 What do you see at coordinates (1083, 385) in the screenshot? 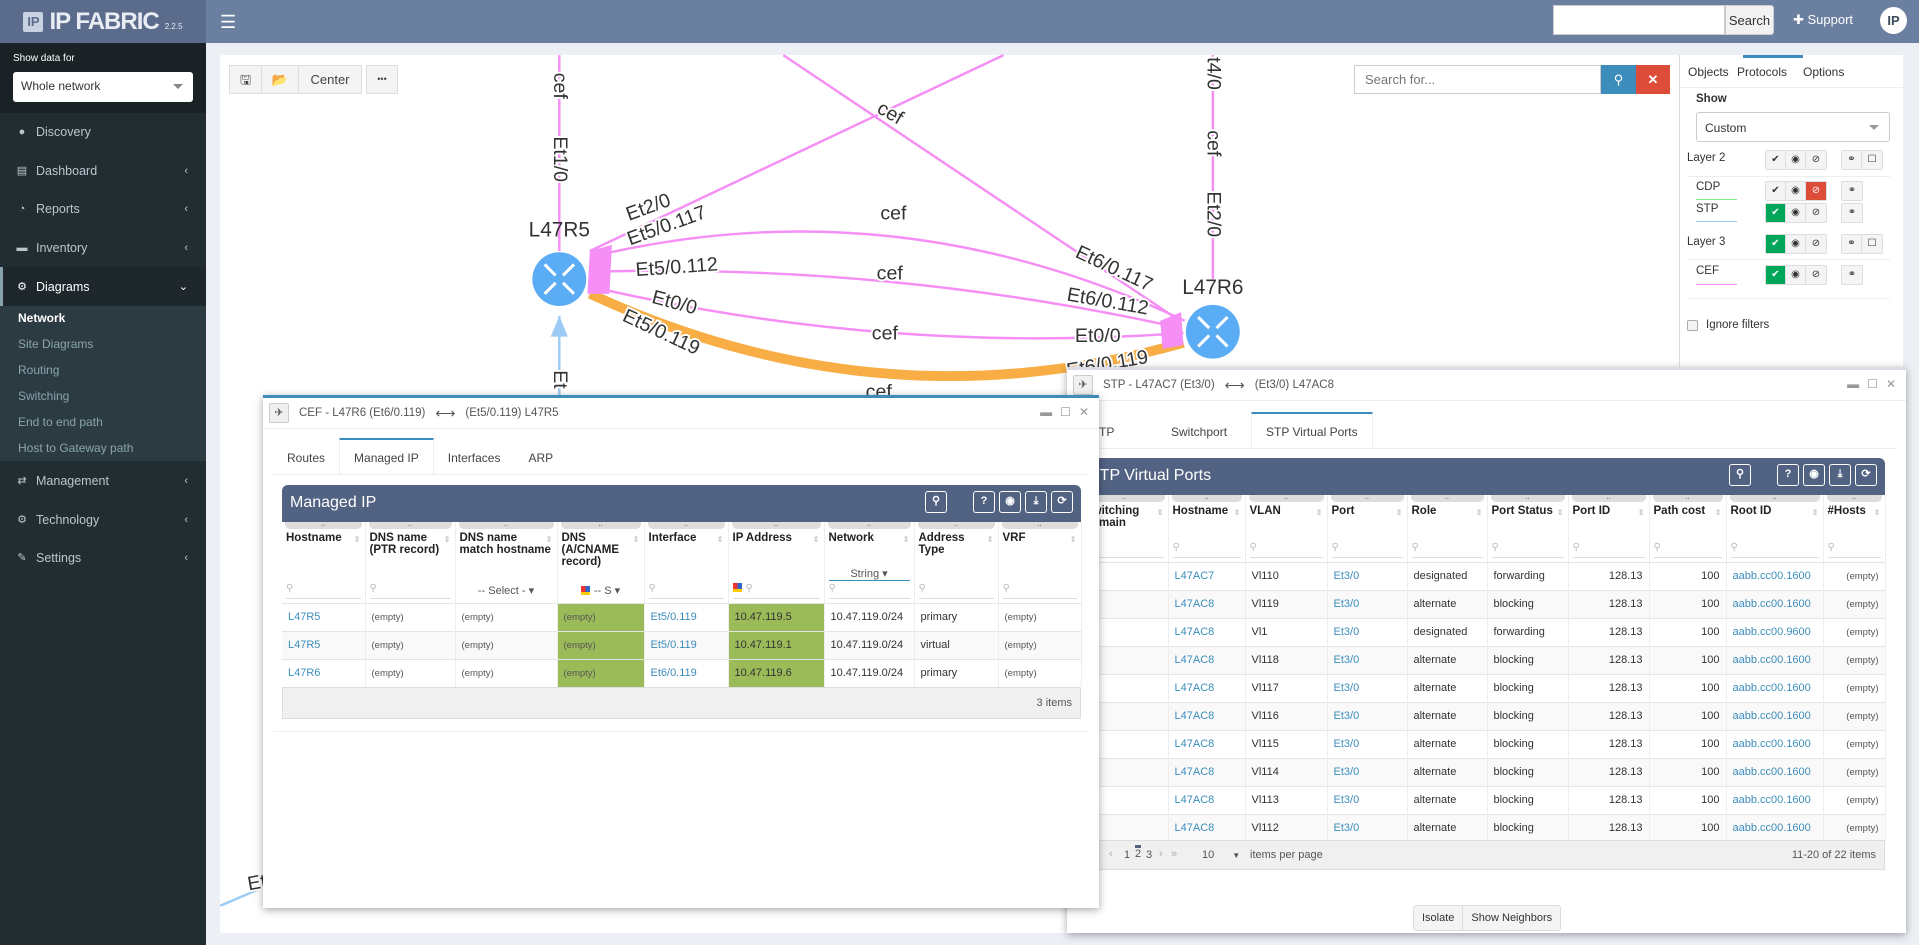
I see `pin-icon: ✈` at bounding box center [1083, 385].